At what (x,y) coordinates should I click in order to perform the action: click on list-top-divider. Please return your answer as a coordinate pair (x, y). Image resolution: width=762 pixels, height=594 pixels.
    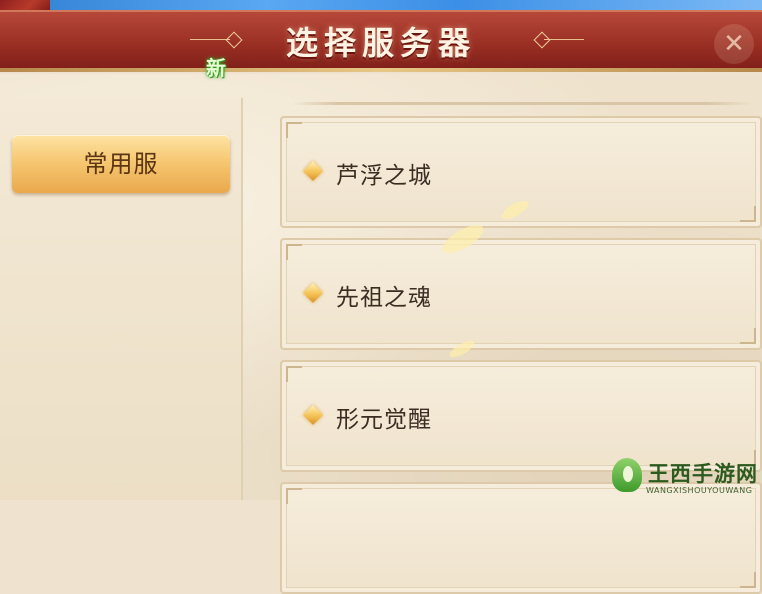
    Looking at the image, I should click on (522, 103).